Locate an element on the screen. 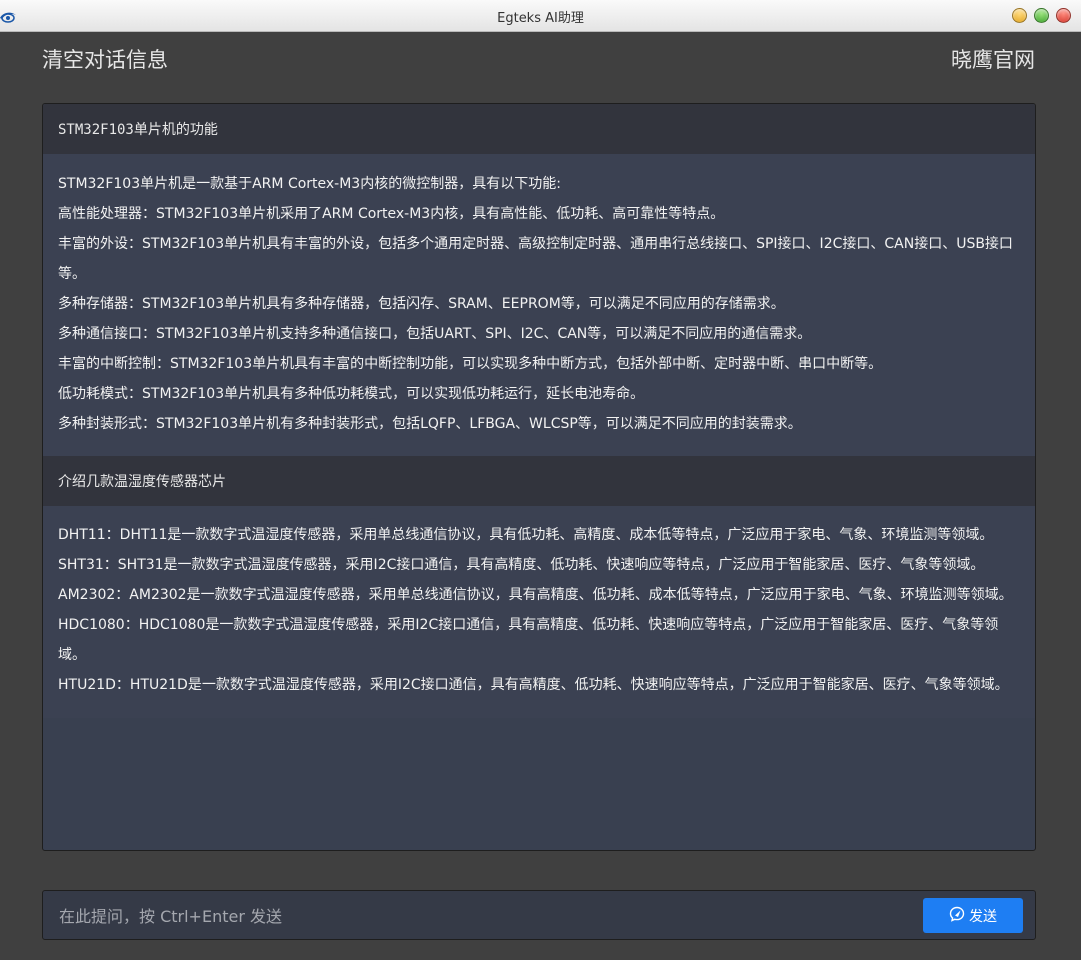  window-title: Egteks AI助理 is located at coordinates (540, 18).